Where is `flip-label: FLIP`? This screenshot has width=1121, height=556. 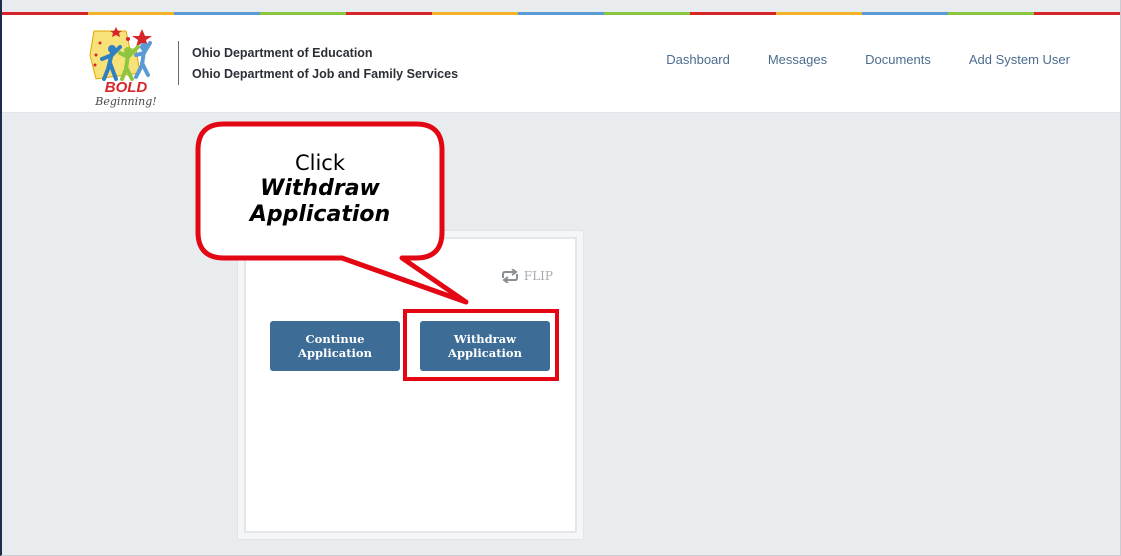 flip-label: FLIP is located at coordinates (538, 276).